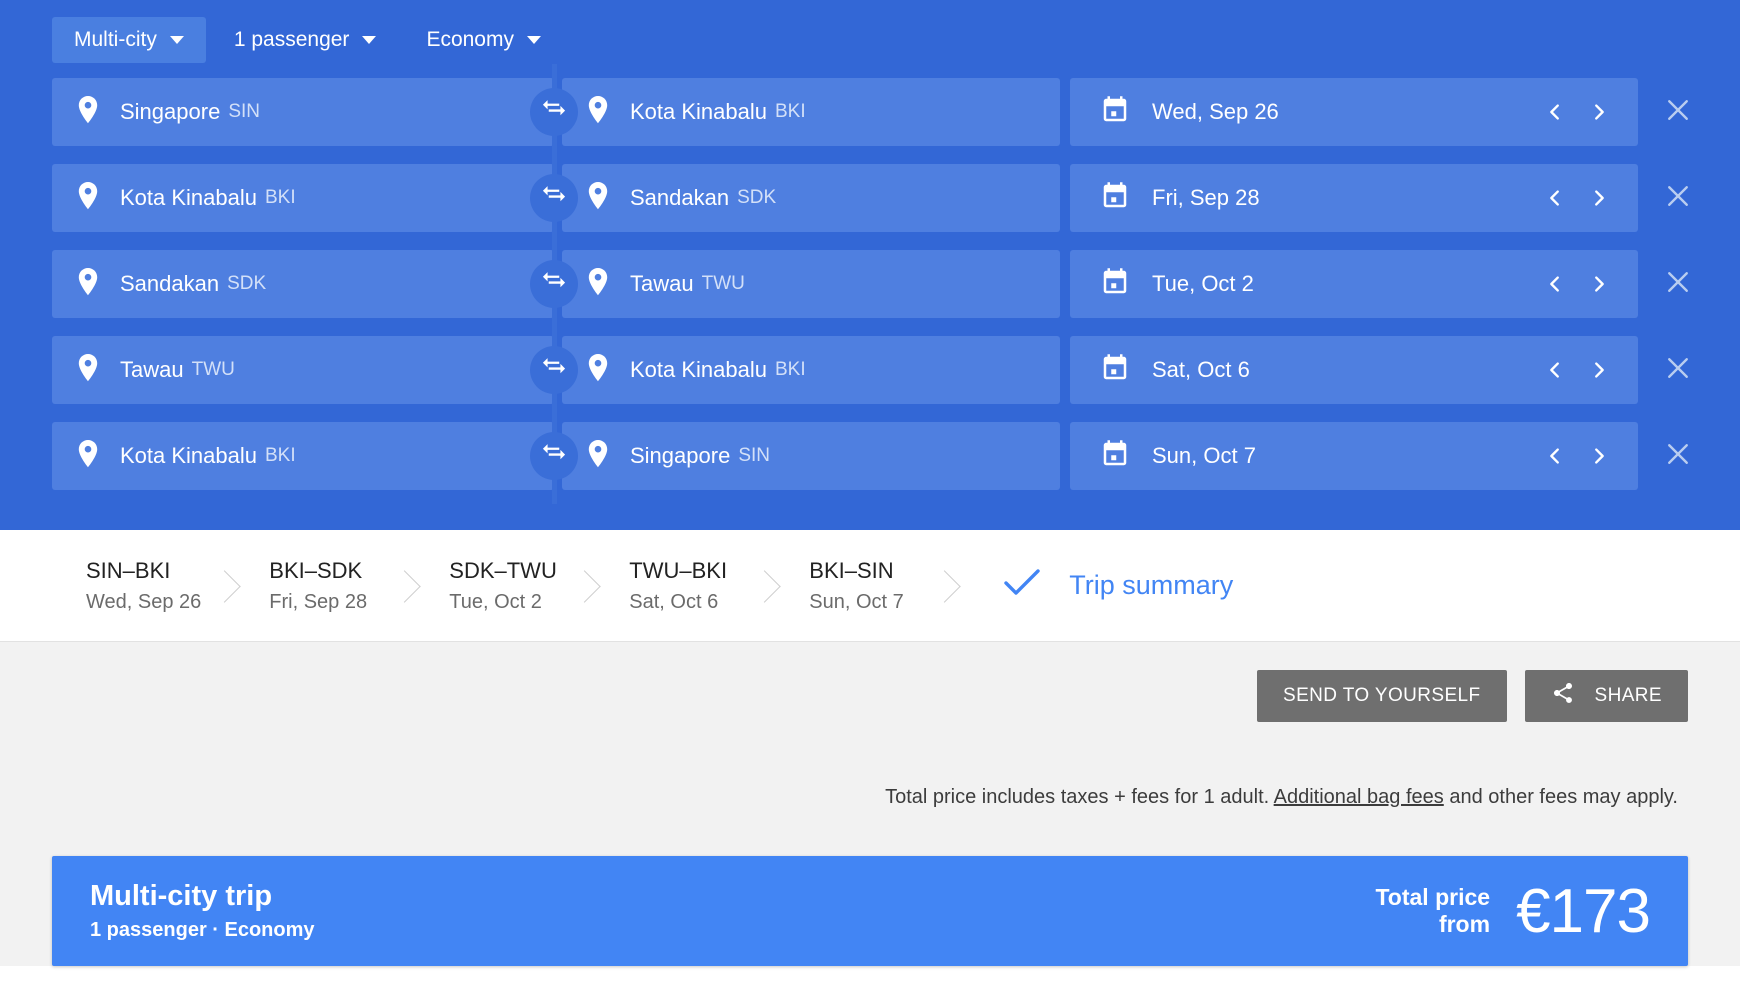 This screenshot has height=996, width=1740. Describe the element at coordinates (723, 283) in the screenshot. I see `destination-code: TWU` at that location.